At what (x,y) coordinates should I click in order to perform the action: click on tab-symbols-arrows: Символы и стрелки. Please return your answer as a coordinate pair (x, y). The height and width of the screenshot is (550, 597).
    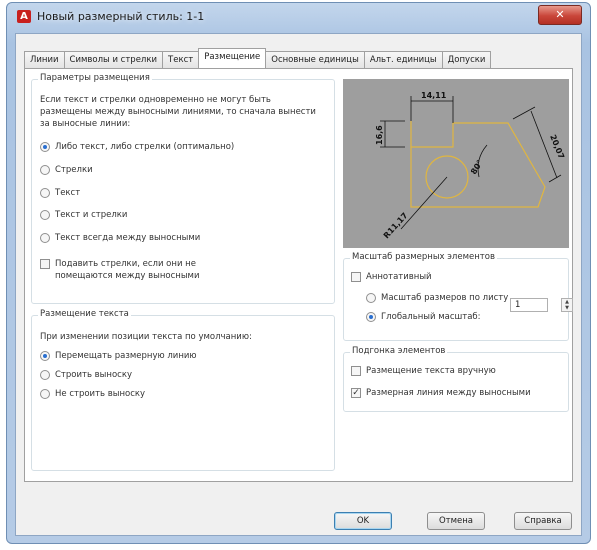
    Looking at the image, I should click on (113, 59).